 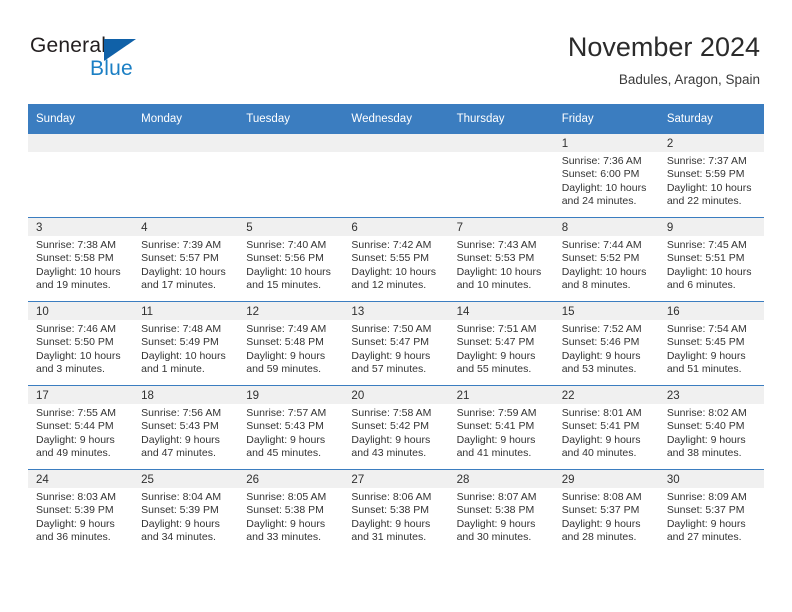 I want to click on day-number: 3, so click(x=81, y=227).